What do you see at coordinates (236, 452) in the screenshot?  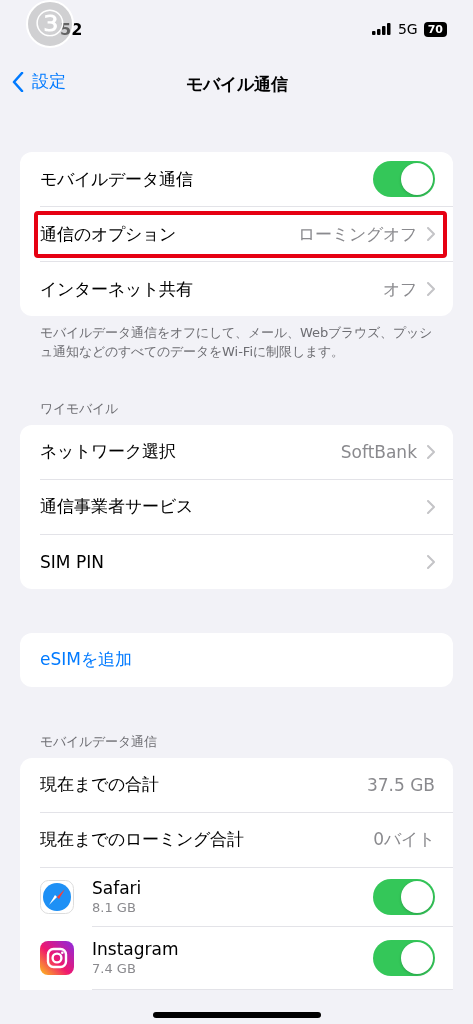 I see `settings-row: ネットワーク選択 SoftBank` at bounding box center [236, 452].